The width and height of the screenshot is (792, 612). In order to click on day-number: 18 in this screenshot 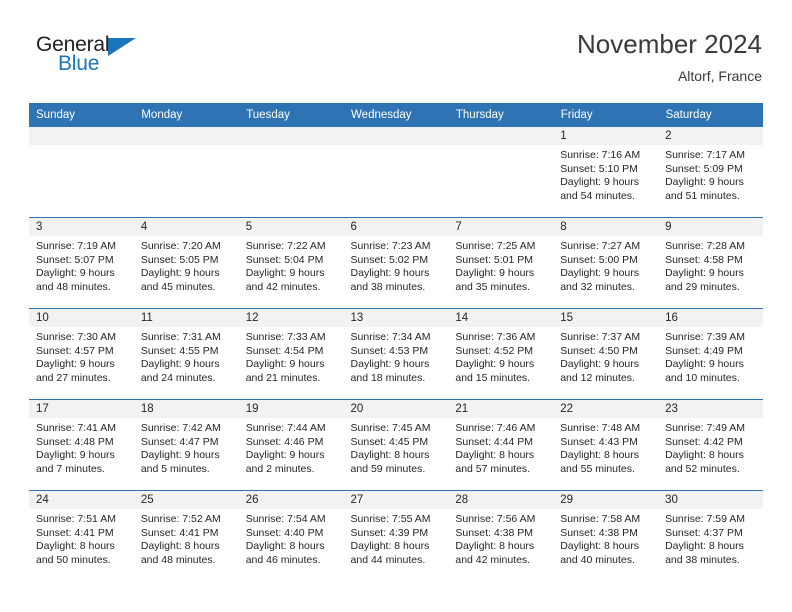, I will do `click(186, 409)`.